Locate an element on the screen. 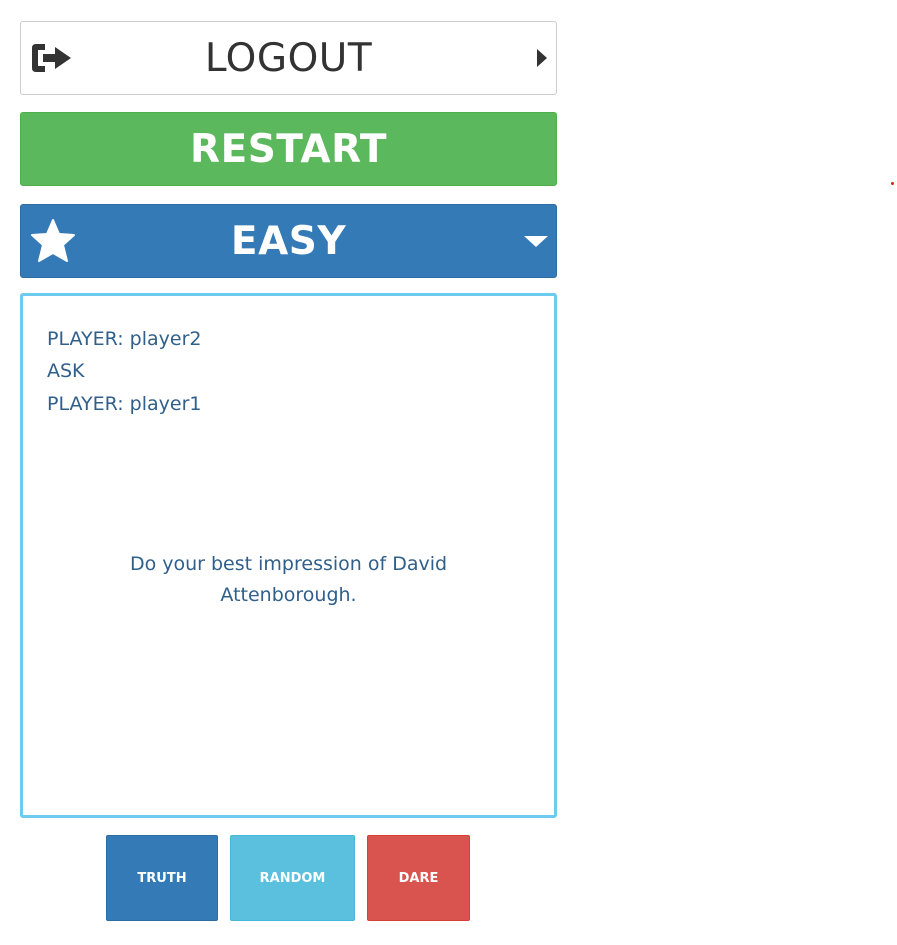 This screenshot has width=897, height=945. caret-down-icon is located at coordinates (536, 241).